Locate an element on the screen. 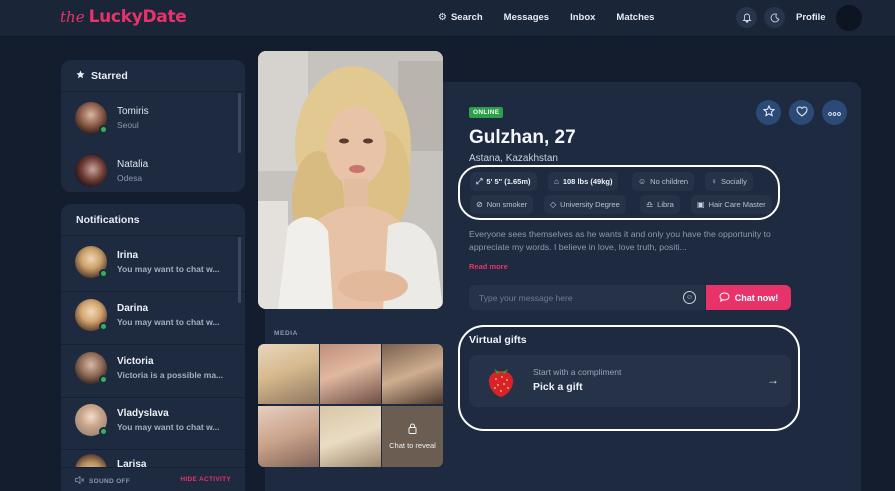  profile-main-photo is located at coordinates (350, 180).